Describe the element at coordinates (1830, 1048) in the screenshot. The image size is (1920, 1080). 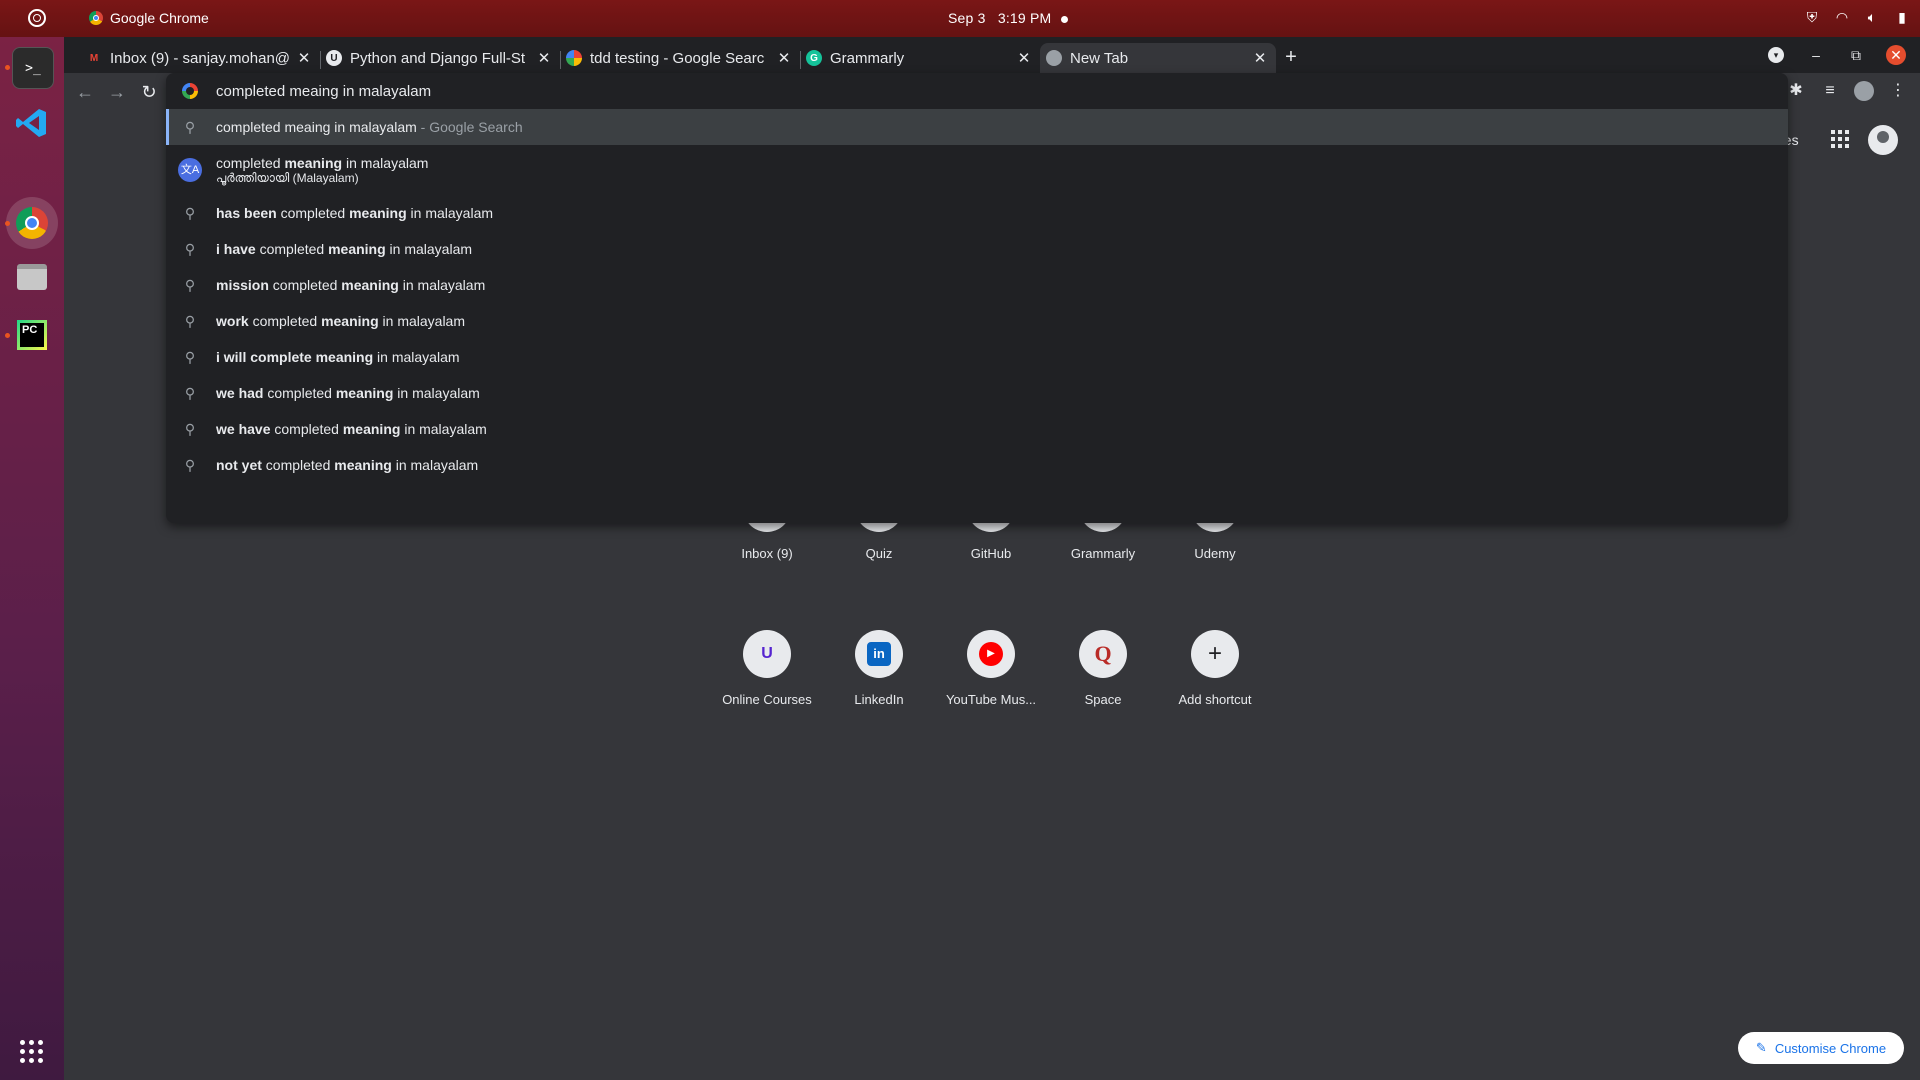
I see `customise-label: Customise Chrome` at that location.